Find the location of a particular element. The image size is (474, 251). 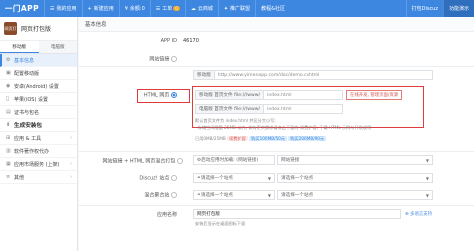

web-link-tag: 移动版 is located at coordinates (204, 75).